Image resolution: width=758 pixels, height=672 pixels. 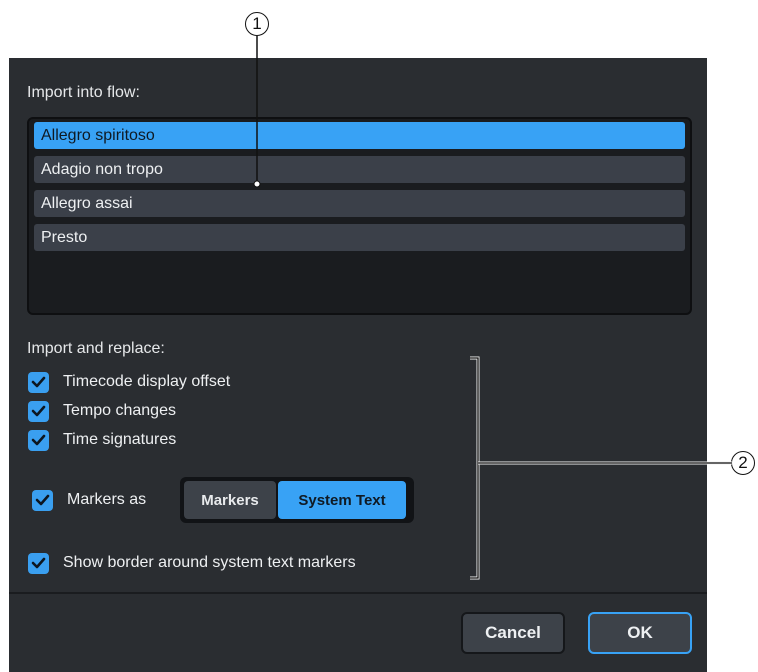 What do you see at coordinates (209, 562) in the screenshot?
I see `option-label: Show border around system text markers` at bounding box center [209, 562].